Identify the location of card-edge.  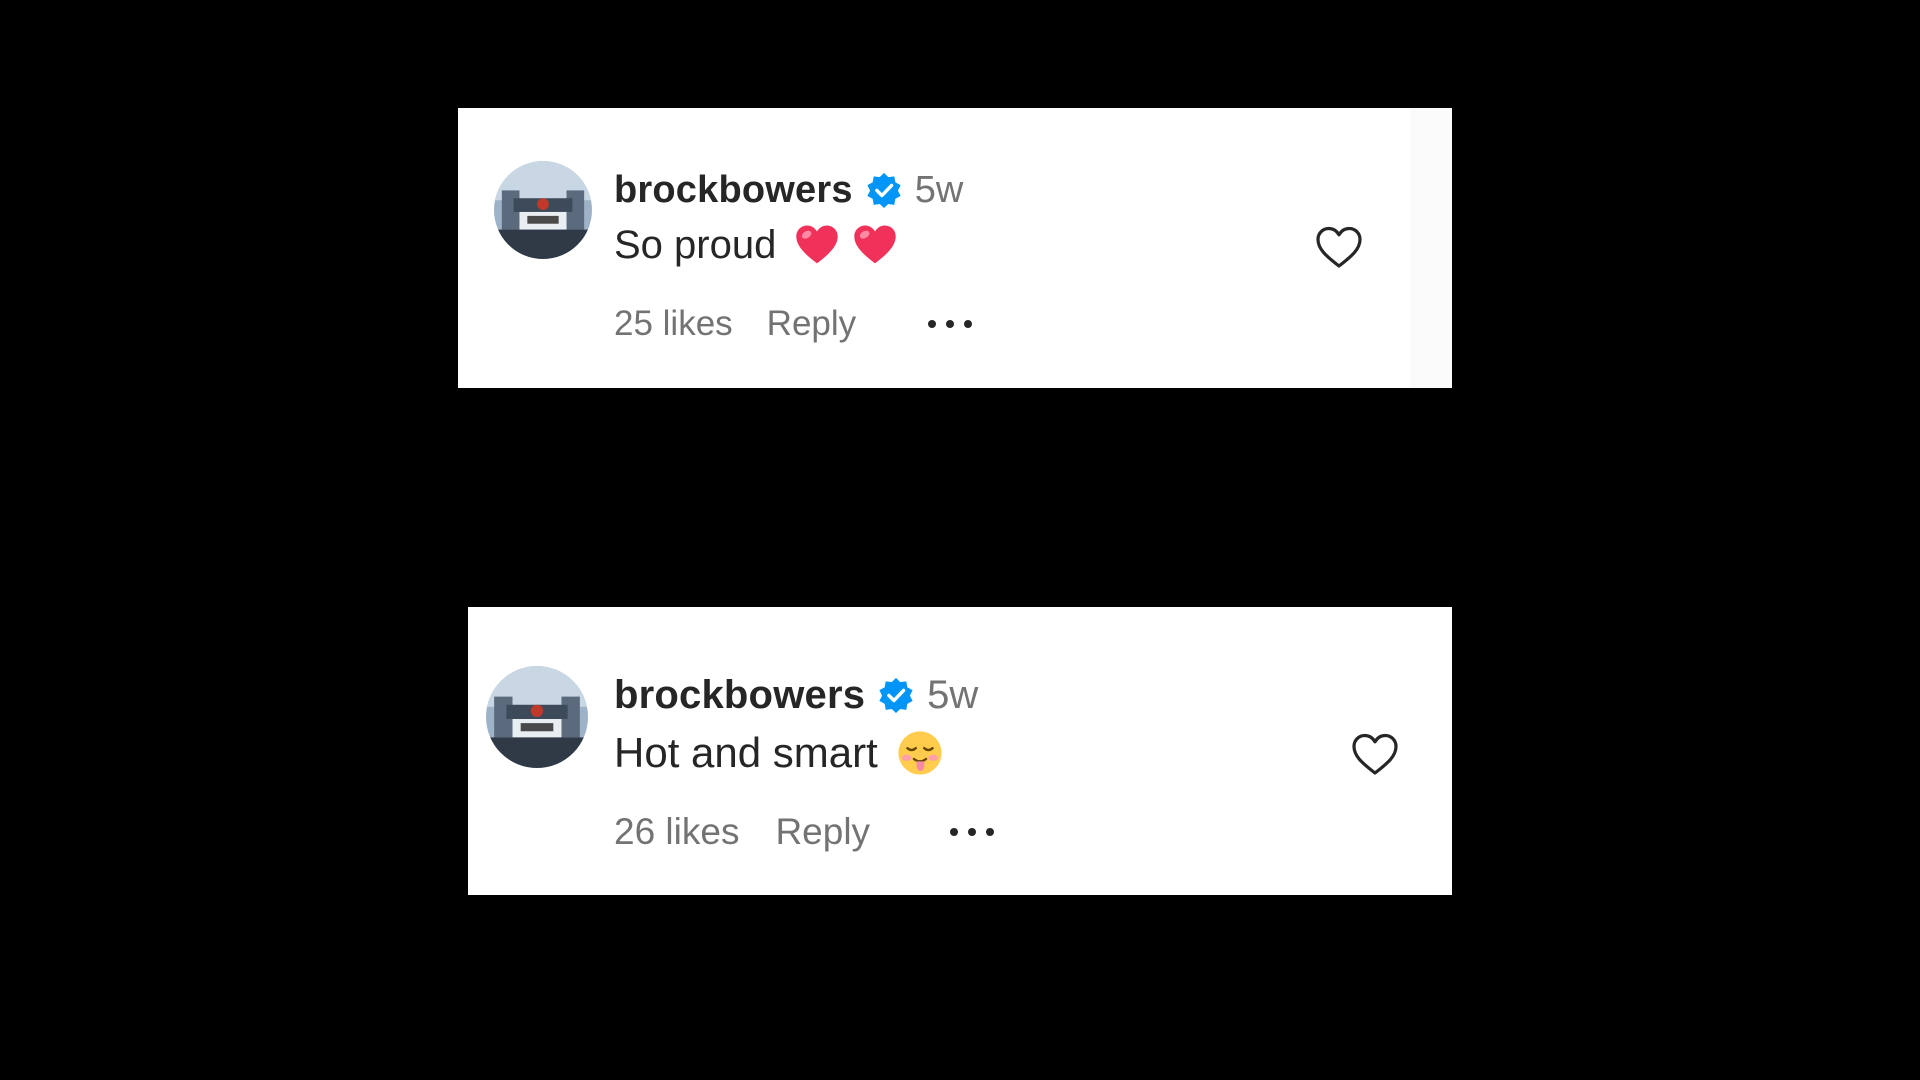
(1431, 248).